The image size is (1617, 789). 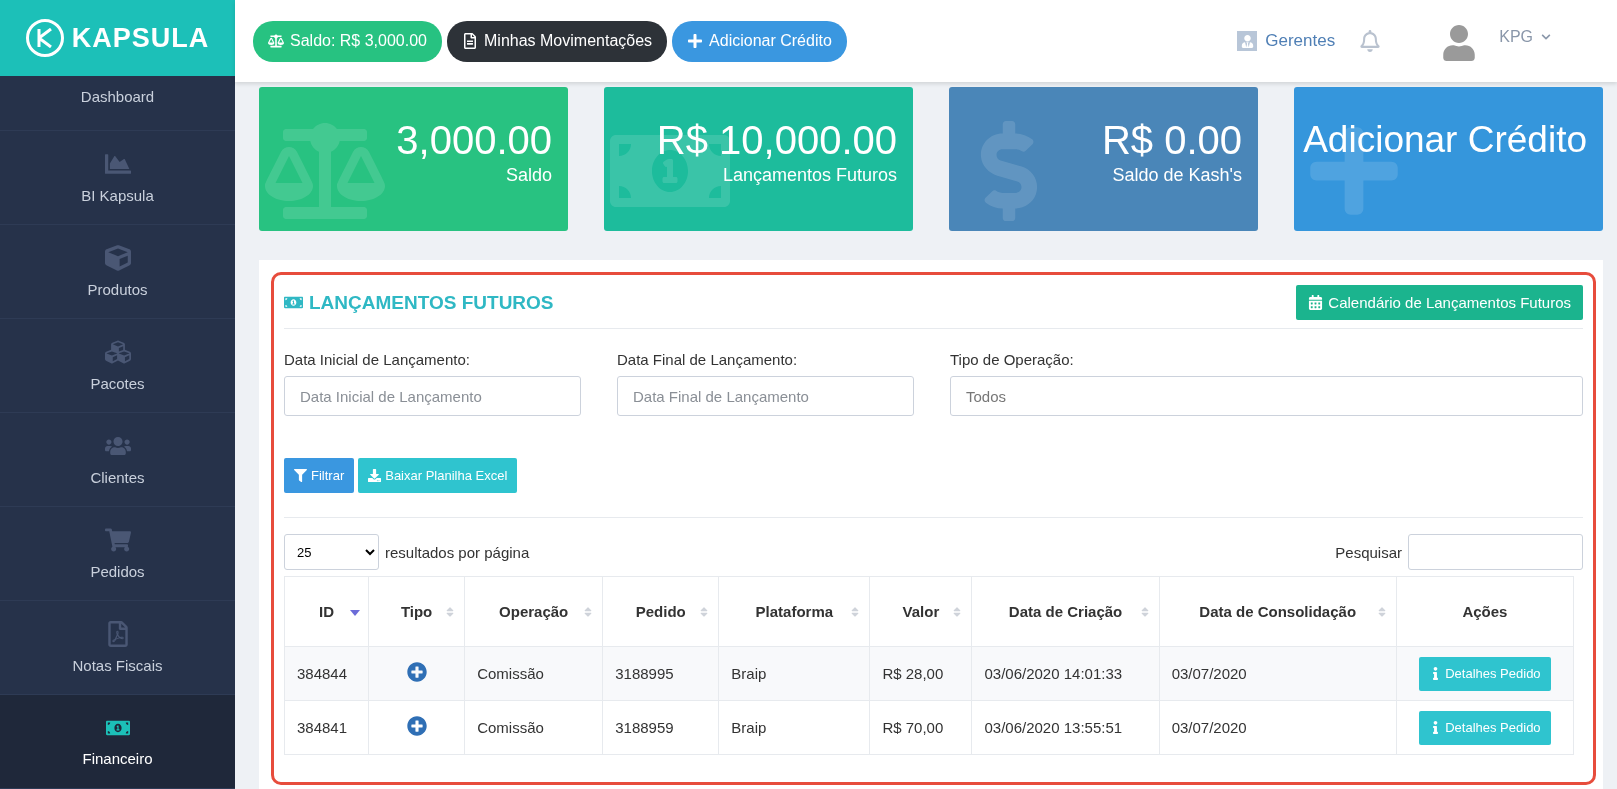 I want to click on table-cell: 3188959, so click(x=660, y=727).